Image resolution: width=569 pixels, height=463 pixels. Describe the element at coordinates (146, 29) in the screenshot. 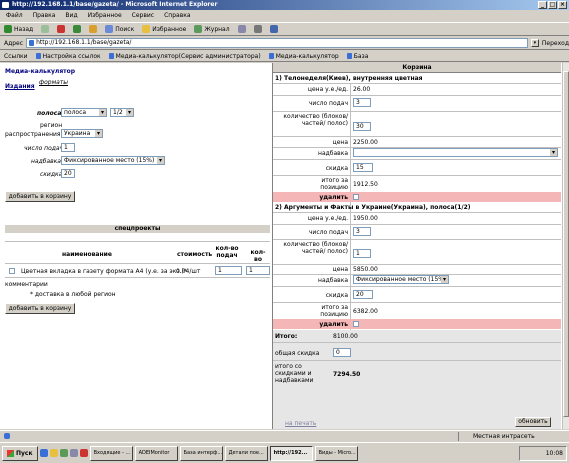

I see `favorites-icon` at that location.